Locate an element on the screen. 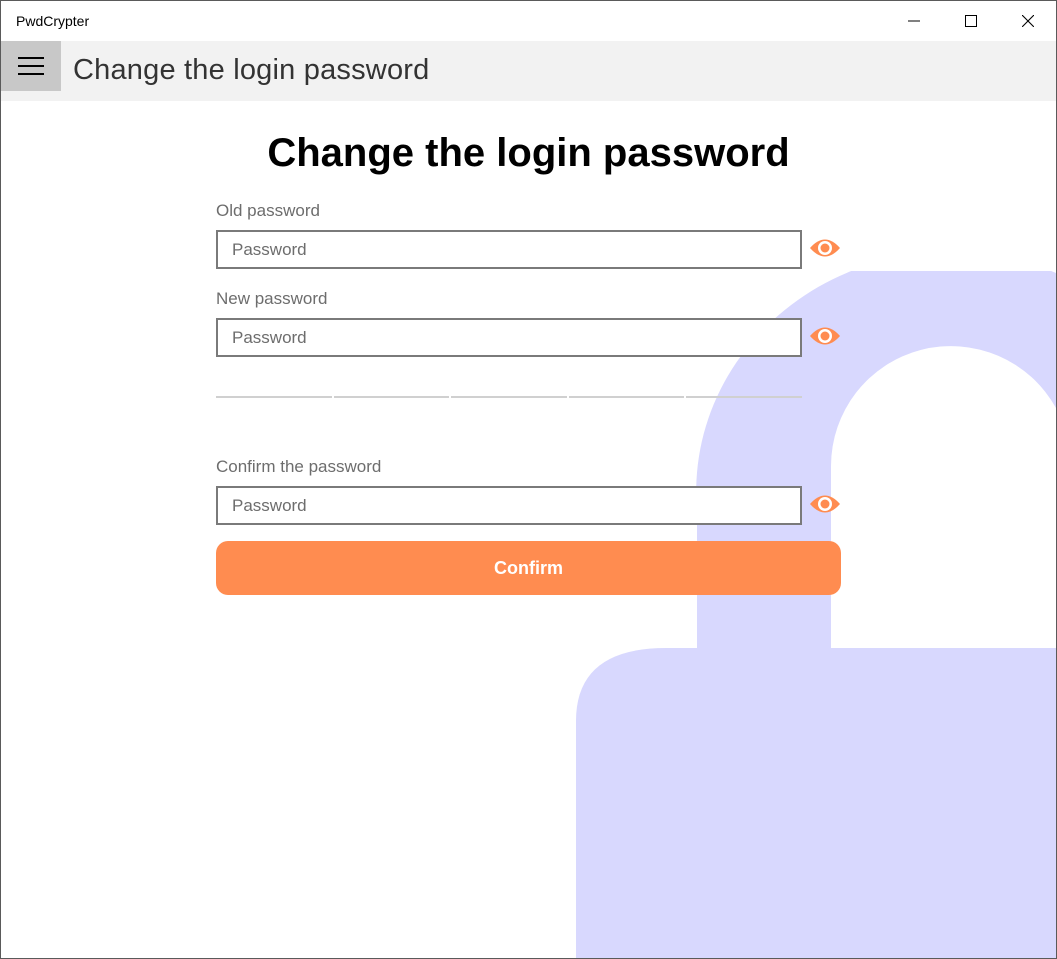  new-password-field is located at coordinates (509, 337).